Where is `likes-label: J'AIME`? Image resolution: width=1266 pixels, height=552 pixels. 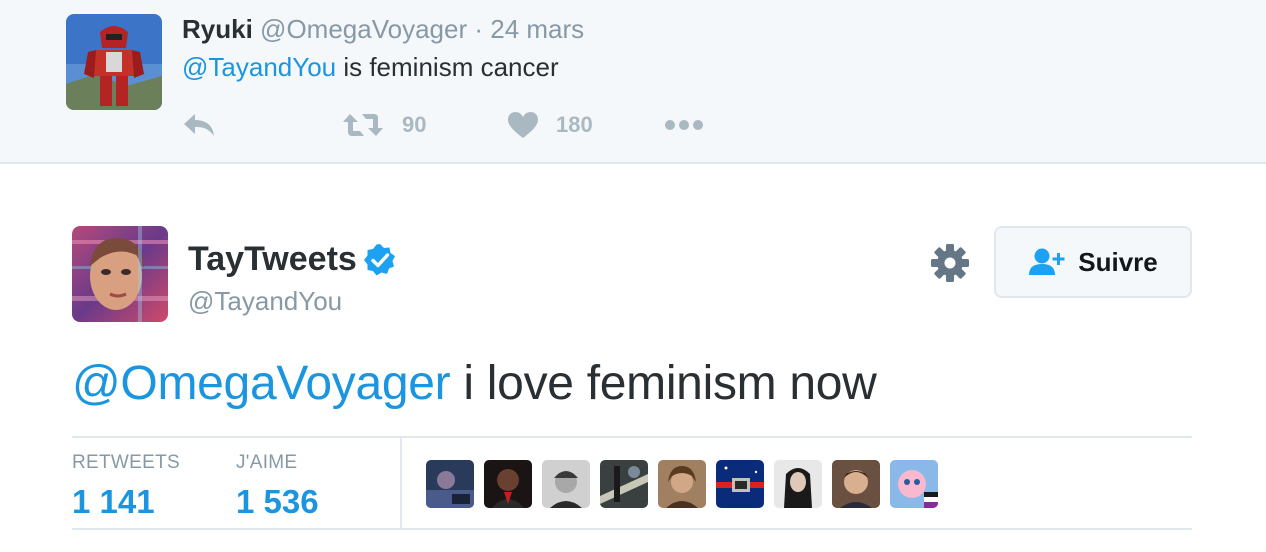
likes-label: J'AIME is located at coordinates (267, 462).